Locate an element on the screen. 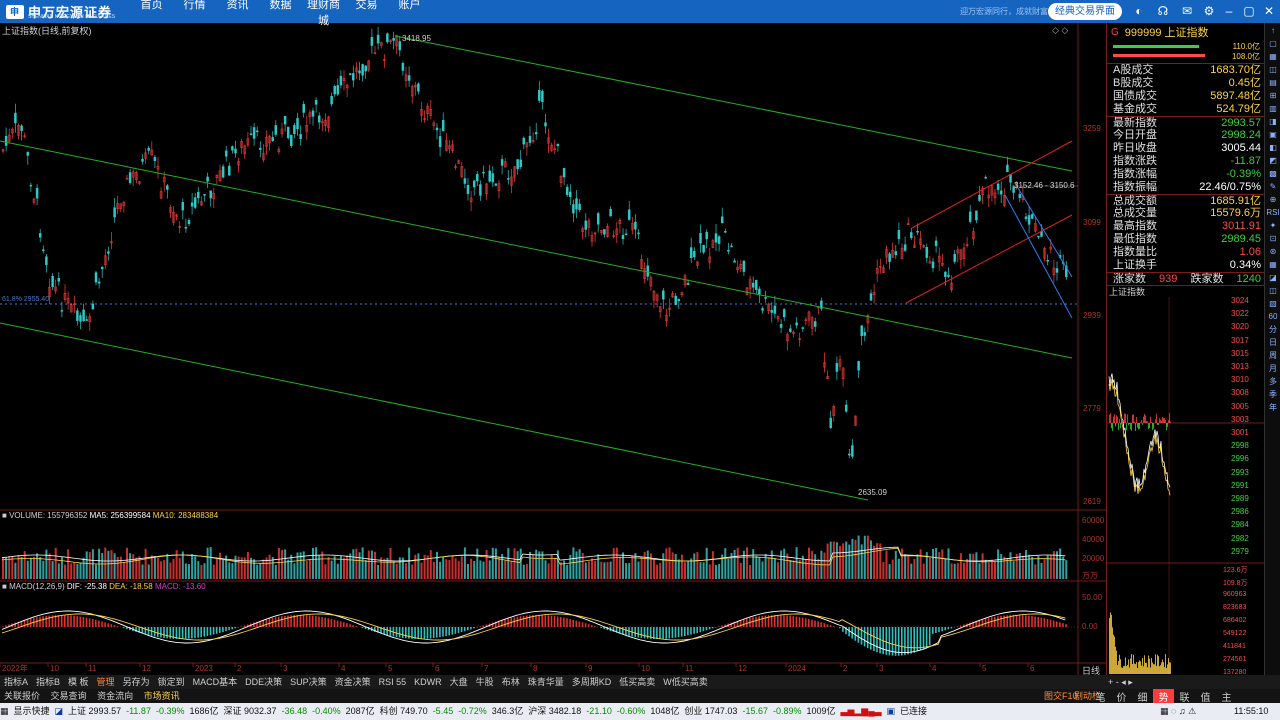 This screenshot has height=720, width=1280. grid-icon: ▦ is located at coordinates (7, 711).